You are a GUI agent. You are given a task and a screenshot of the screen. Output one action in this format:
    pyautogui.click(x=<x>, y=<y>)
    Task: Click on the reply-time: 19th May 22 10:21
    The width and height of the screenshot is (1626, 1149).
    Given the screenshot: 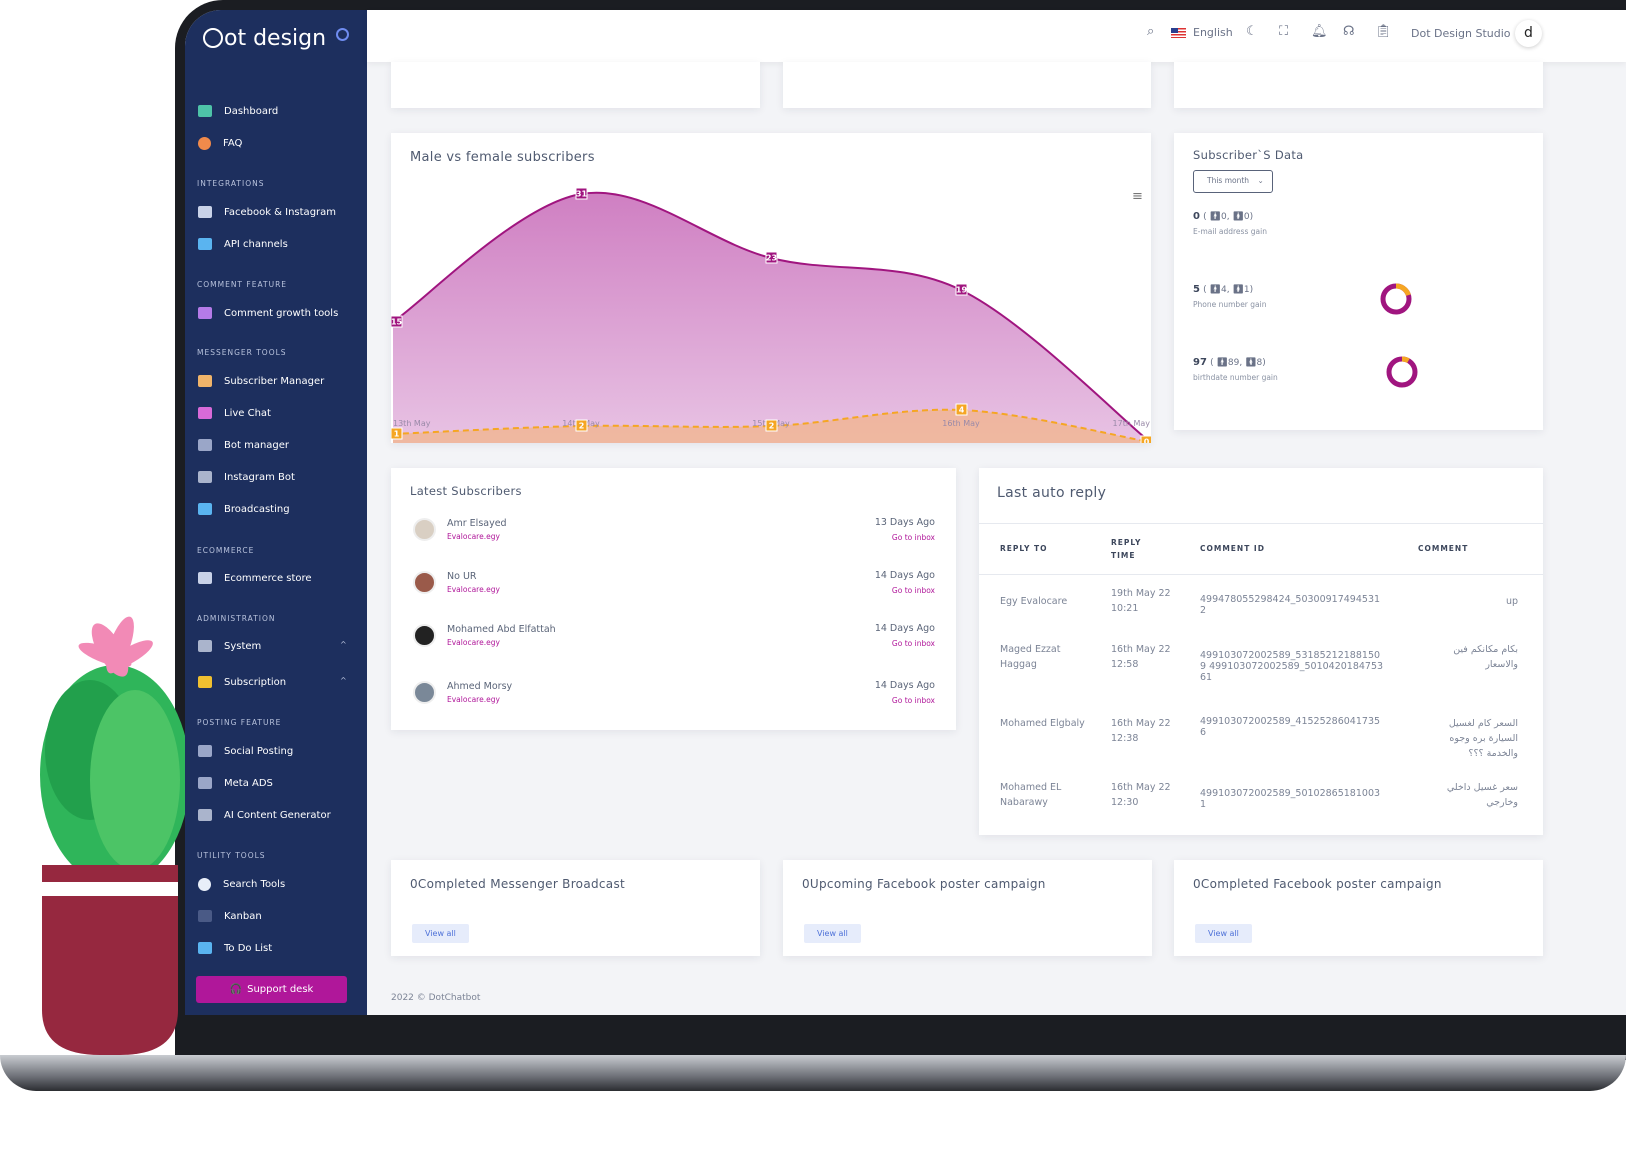 What is the action you would take?
    pyautogui.click(x=1141, y=601)
    